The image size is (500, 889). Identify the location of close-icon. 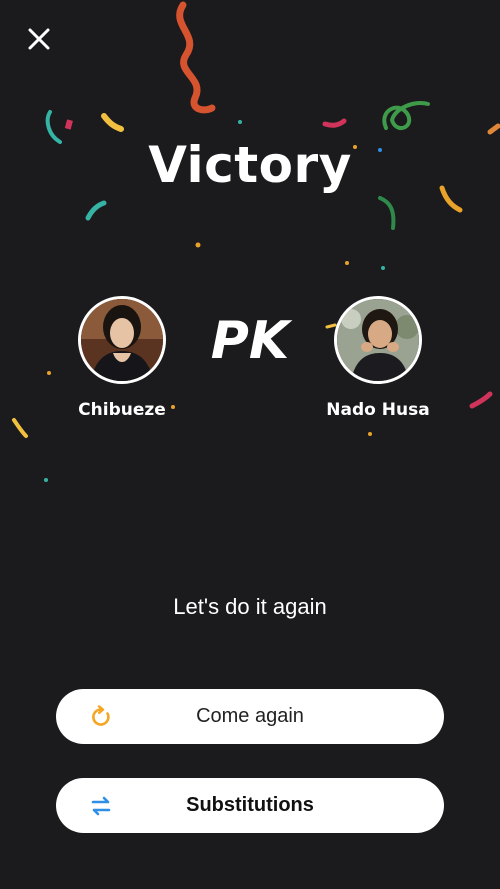
(39, 39).